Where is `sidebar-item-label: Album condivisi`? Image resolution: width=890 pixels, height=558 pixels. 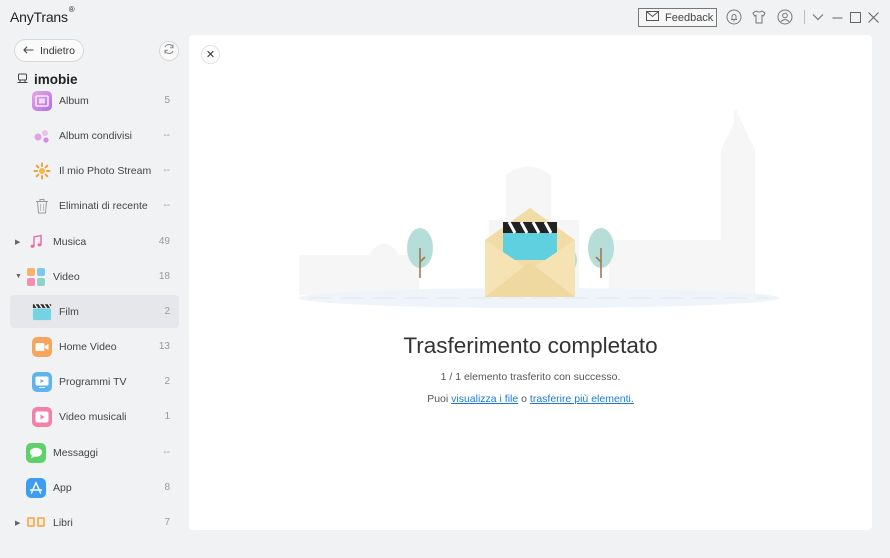 sidebar-item-label: Album condivisi is located at coordinates (95, 135).